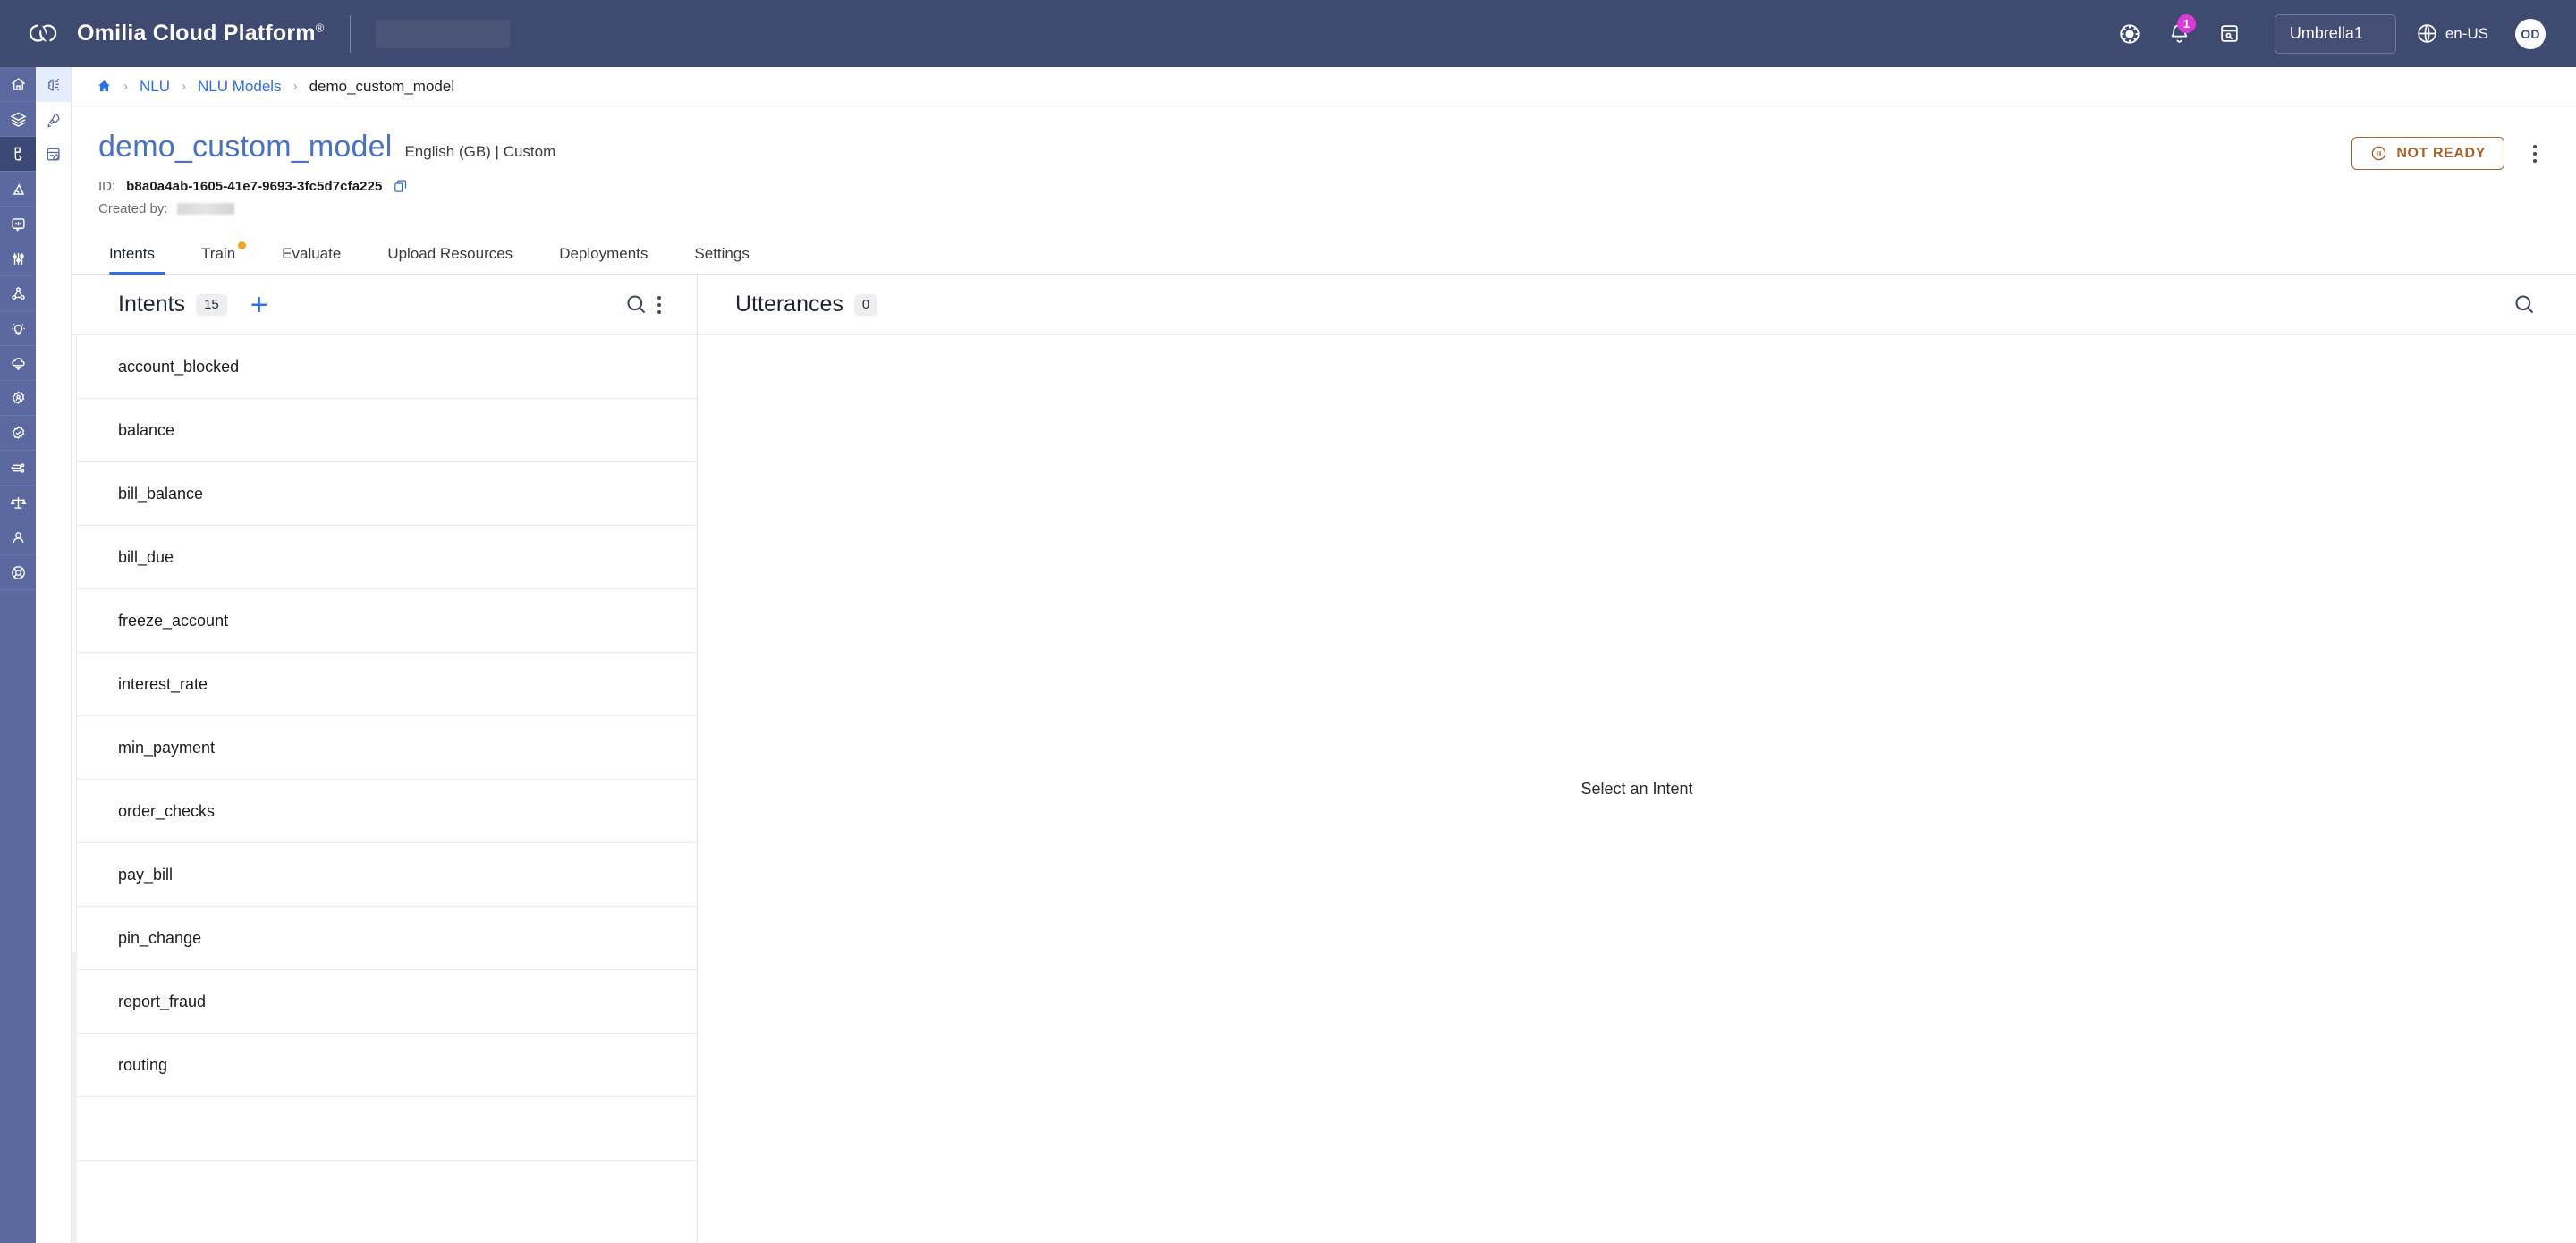 This screenshot has height=1243, width=2576. I want to click on tab-label: Deployments, so click(603, 253).